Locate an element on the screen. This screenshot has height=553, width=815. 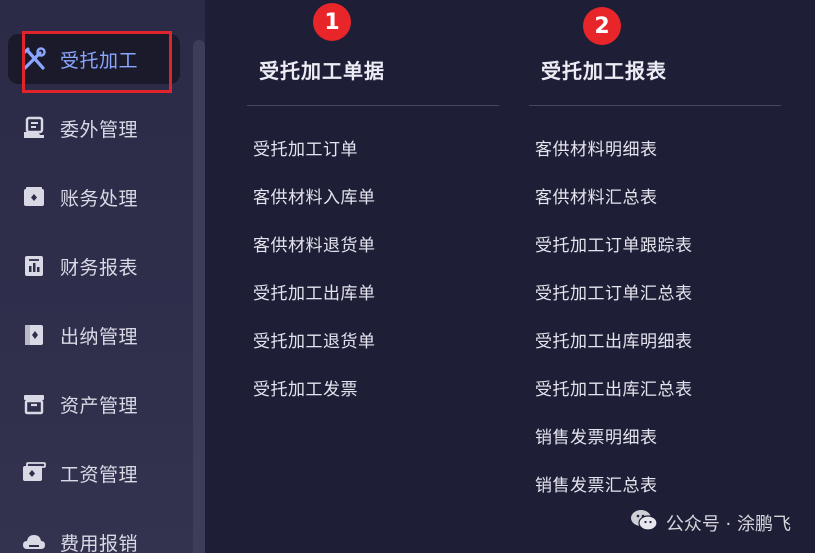
sidebar-item-financial-reports: 财务报表 is located at coordinates (94, 266).